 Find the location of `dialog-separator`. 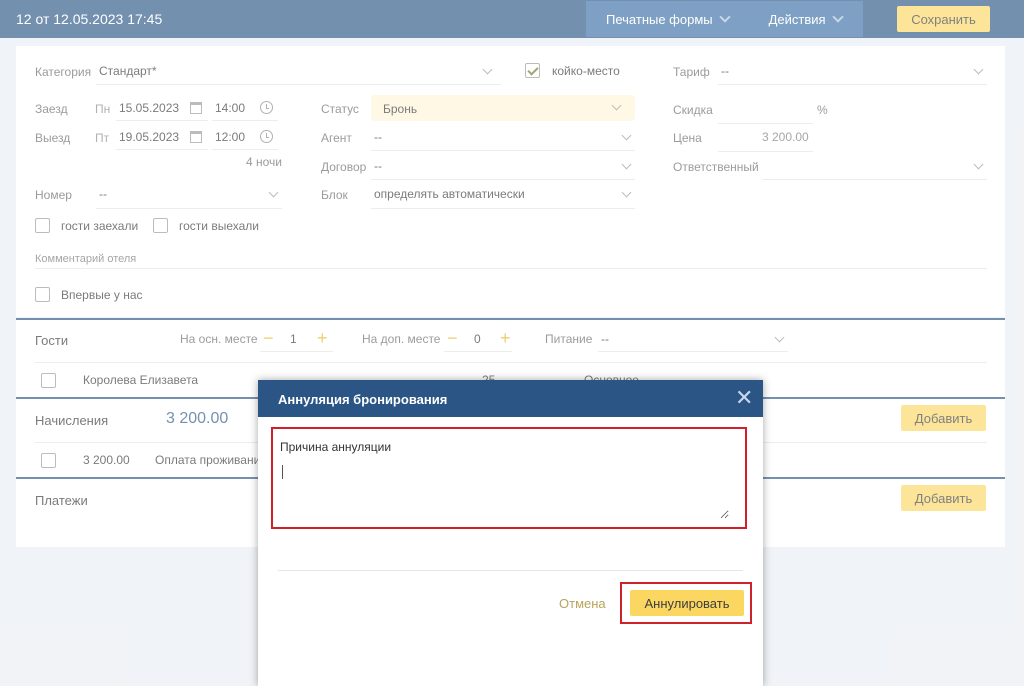

dialog-separator is located at coordinates (510, 570).